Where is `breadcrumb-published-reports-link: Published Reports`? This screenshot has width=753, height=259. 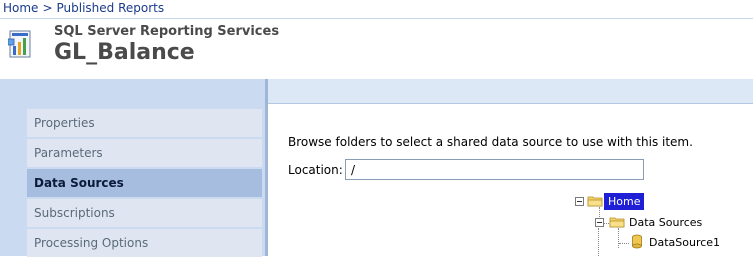
breadcrumb-published-reports-link: Published Reports is located at coordinates (111, 8).